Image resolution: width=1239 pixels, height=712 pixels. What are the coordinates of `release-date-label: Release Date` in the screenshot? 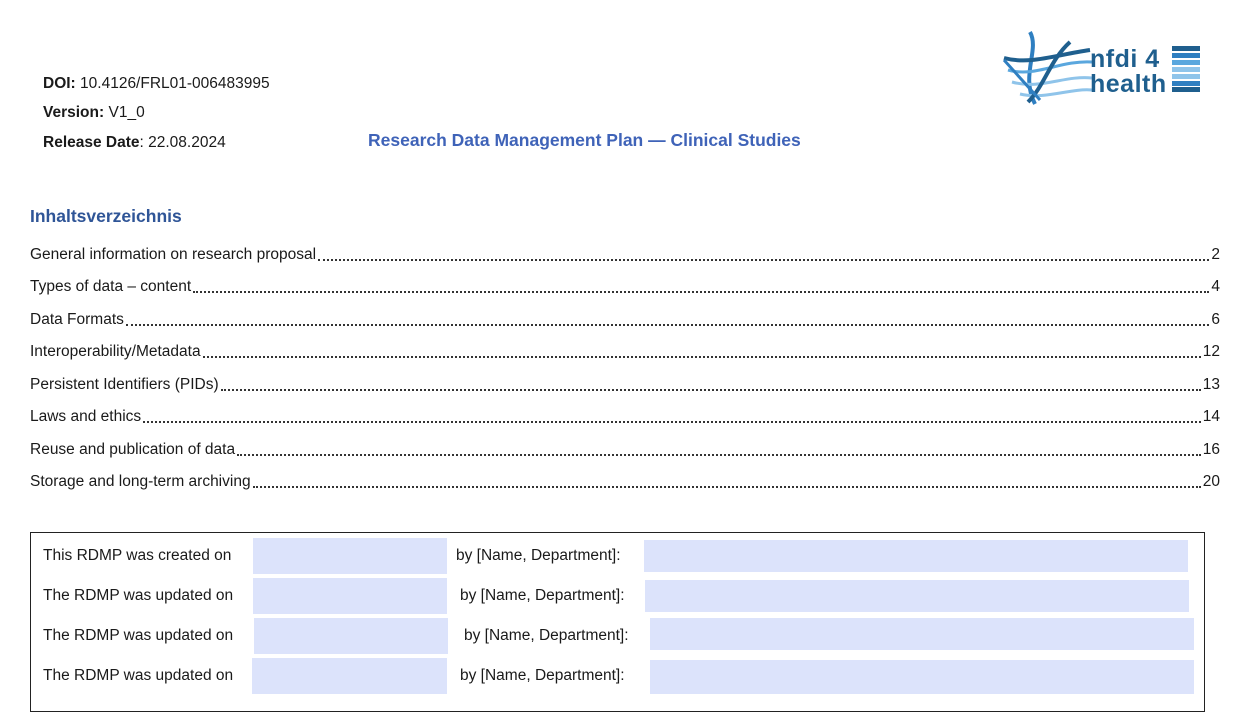 It's located at (91, 142).